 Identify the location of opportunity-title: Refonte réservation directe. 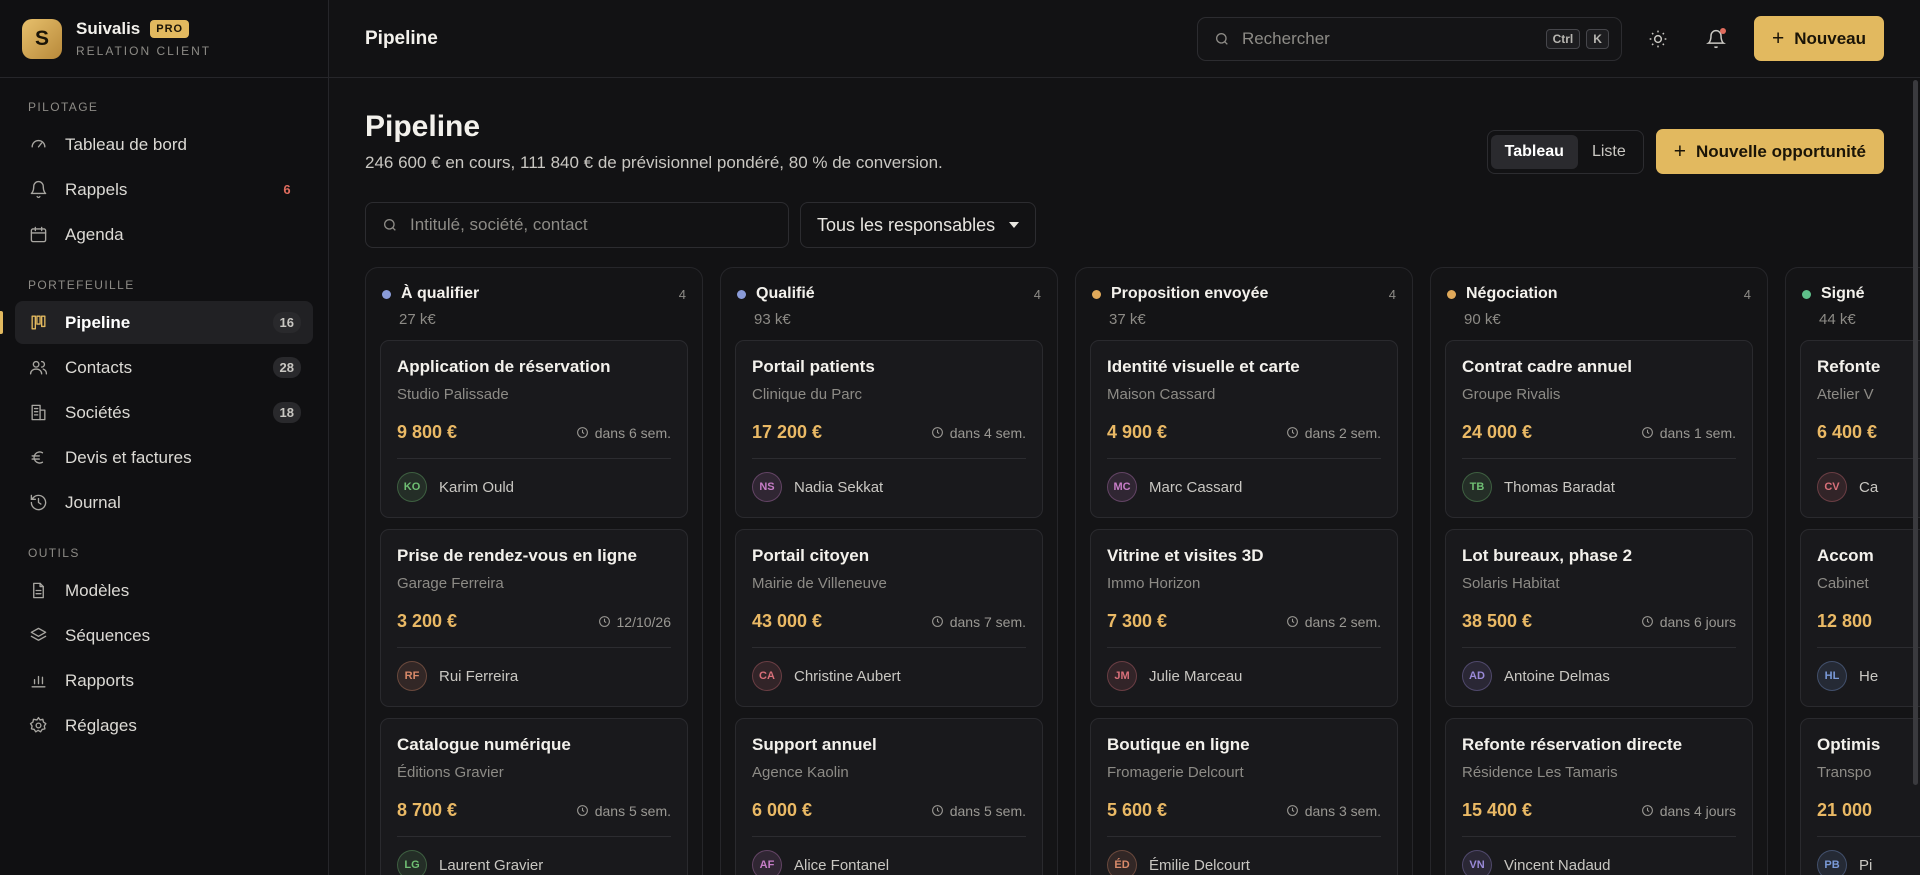
(1572, 744).